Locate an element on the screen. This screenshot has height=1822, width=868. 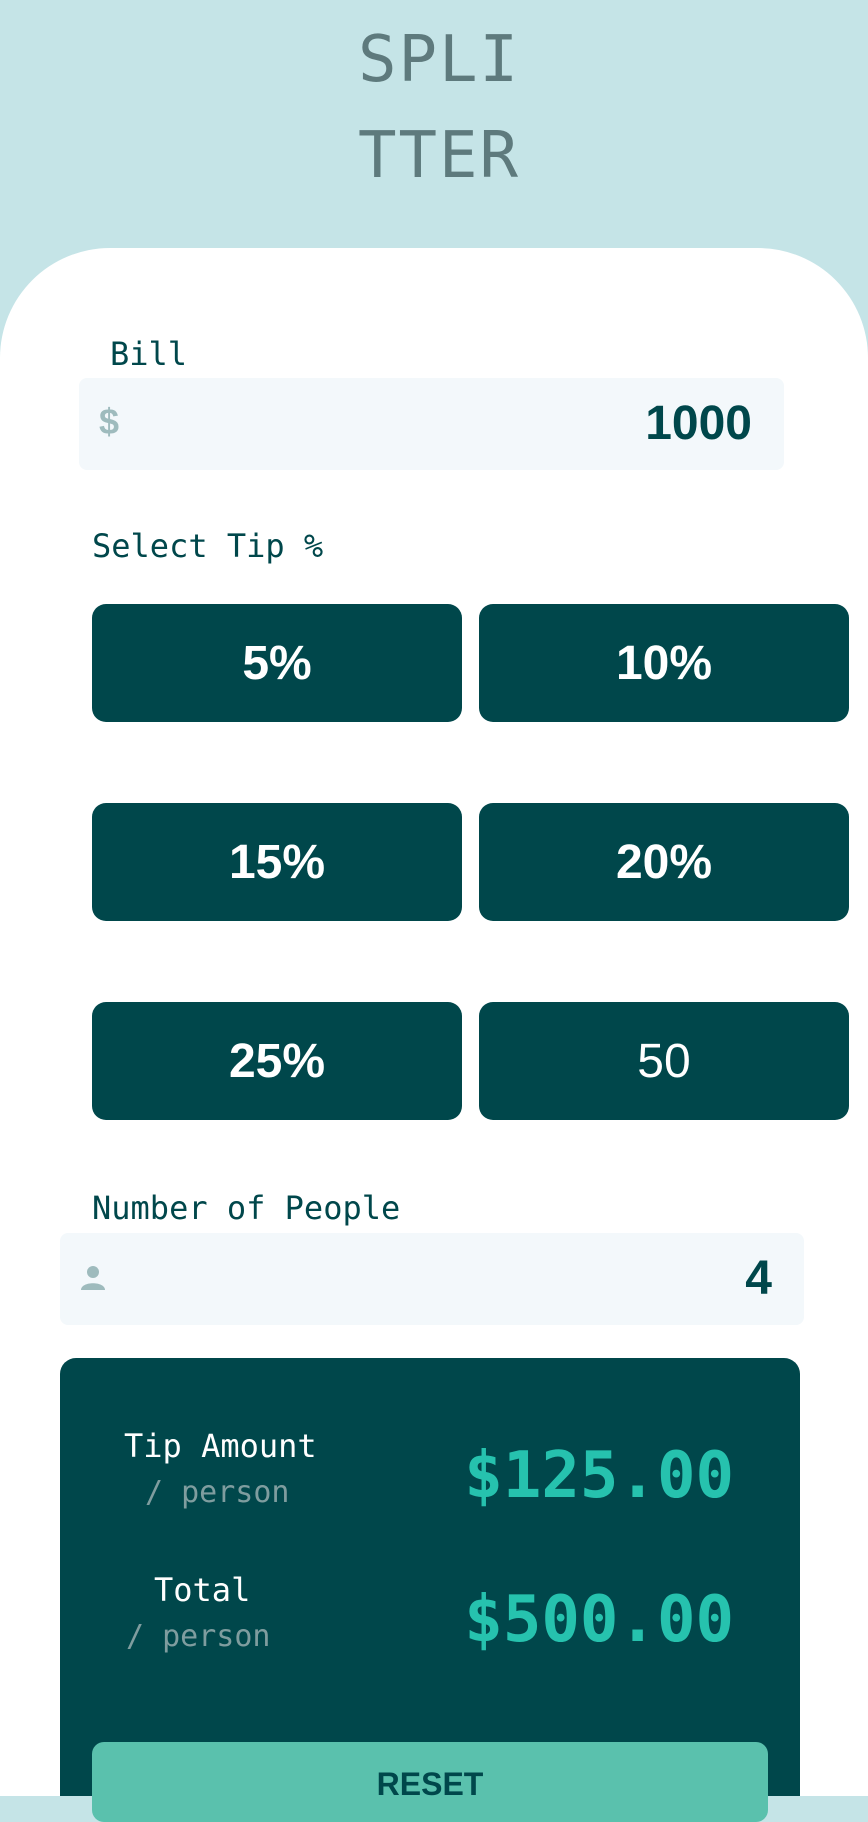
dollar-icon: $ is located at coordinates (109, 421).